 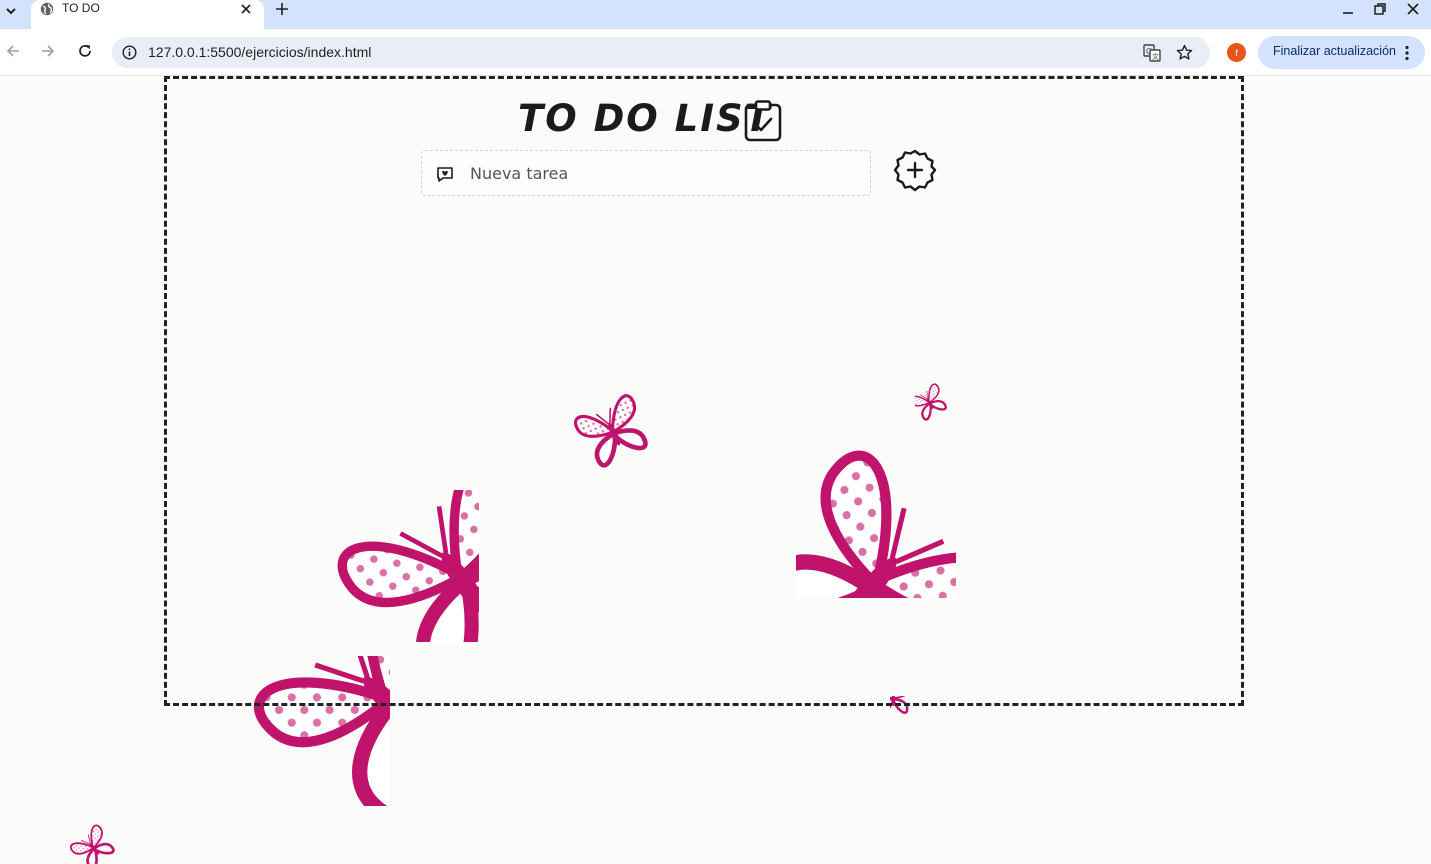 I want to click on translate-icon: G文, so click(x=1152, y=53).